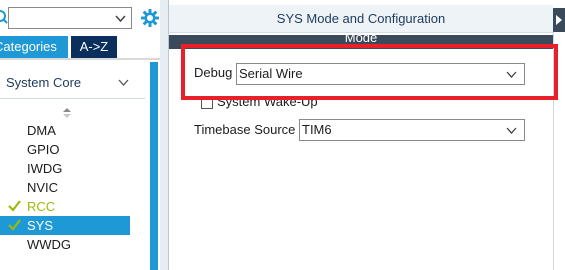  What do you see at coordinates (49, 244) in the screenshot?
I see `list-item-label: WWDG` at bounding box center [49, 244].